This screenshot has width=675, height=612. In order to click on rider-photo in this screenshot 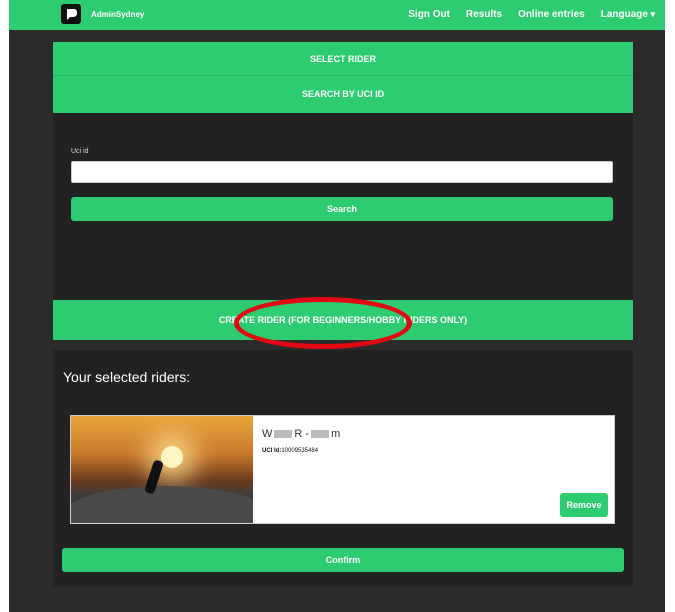, I will do `click(162, 469)`.